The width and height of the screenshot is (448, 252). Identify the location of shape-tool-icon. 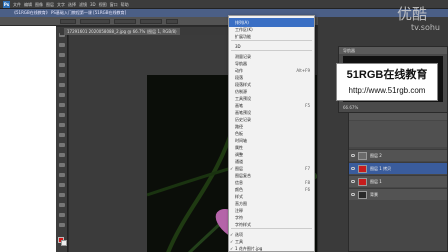
(62, 205).